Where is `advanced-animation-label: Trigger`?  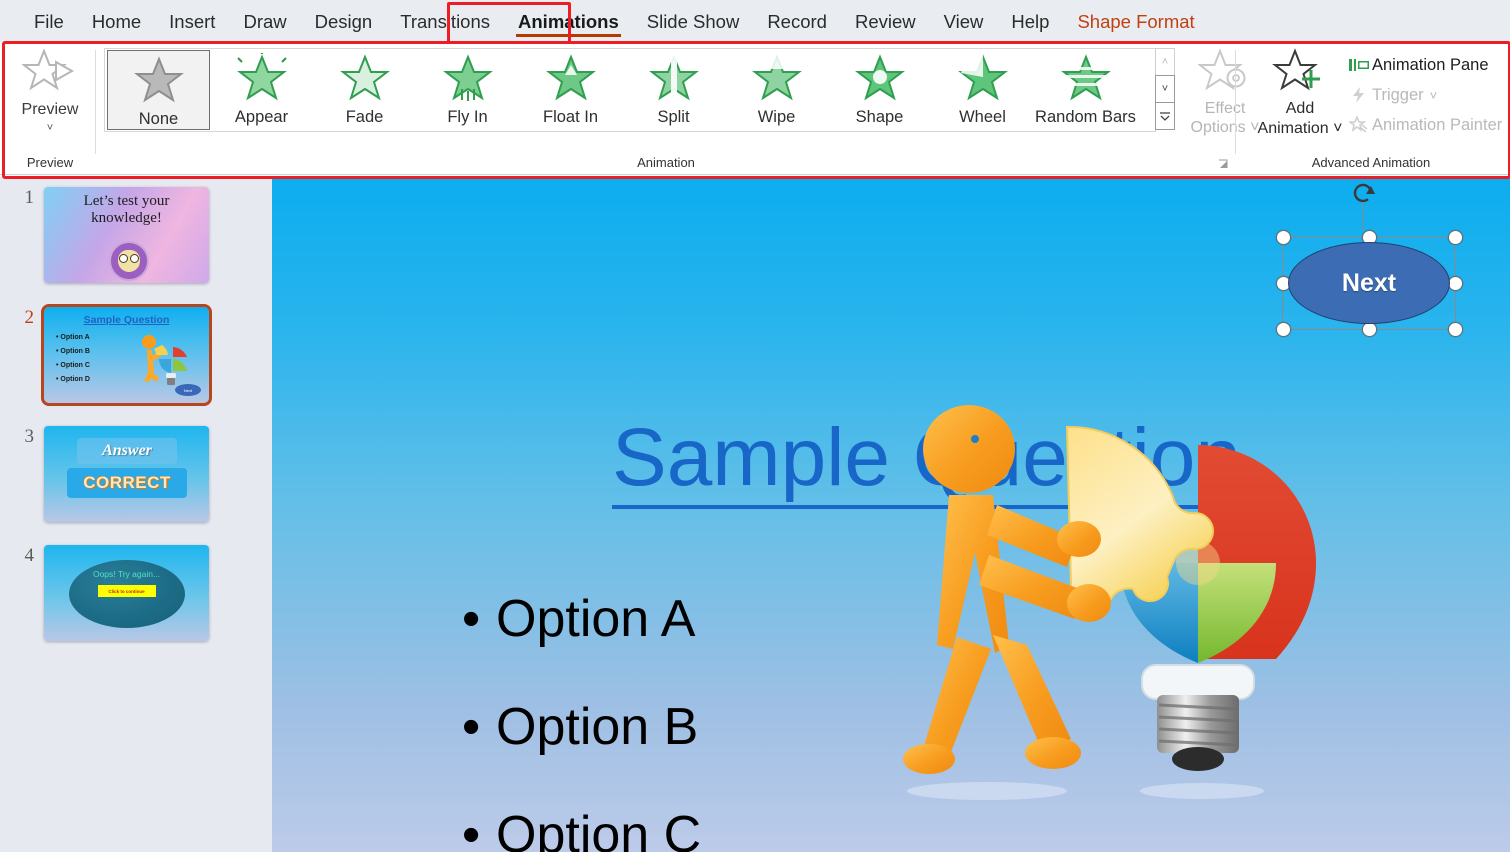 advanced-animation-label: Trigger is located at coordinates (1398, 94).